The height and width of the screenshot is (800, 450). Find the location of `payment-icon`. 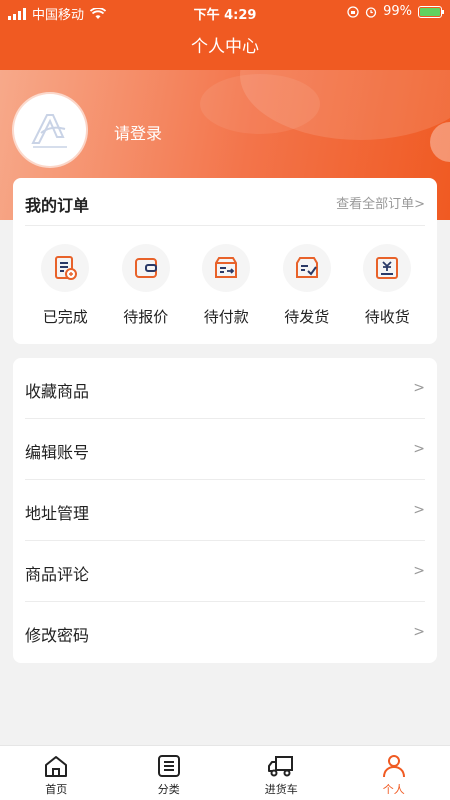

payment-icon is located at coordinates (226, 268).